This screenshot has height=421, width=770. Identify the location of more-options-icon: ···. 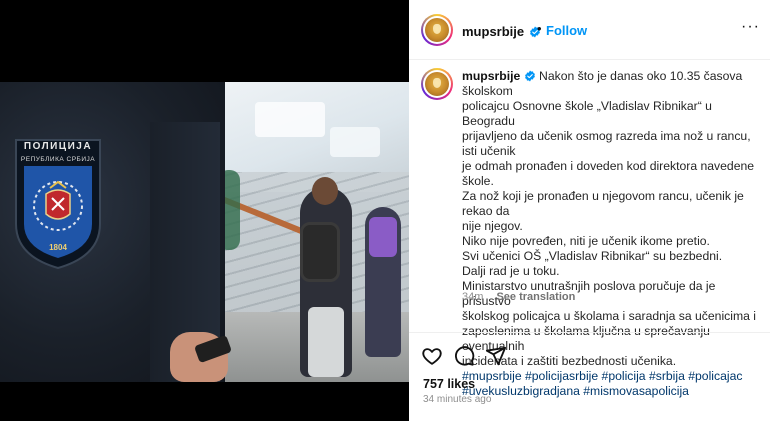
(750, 27).